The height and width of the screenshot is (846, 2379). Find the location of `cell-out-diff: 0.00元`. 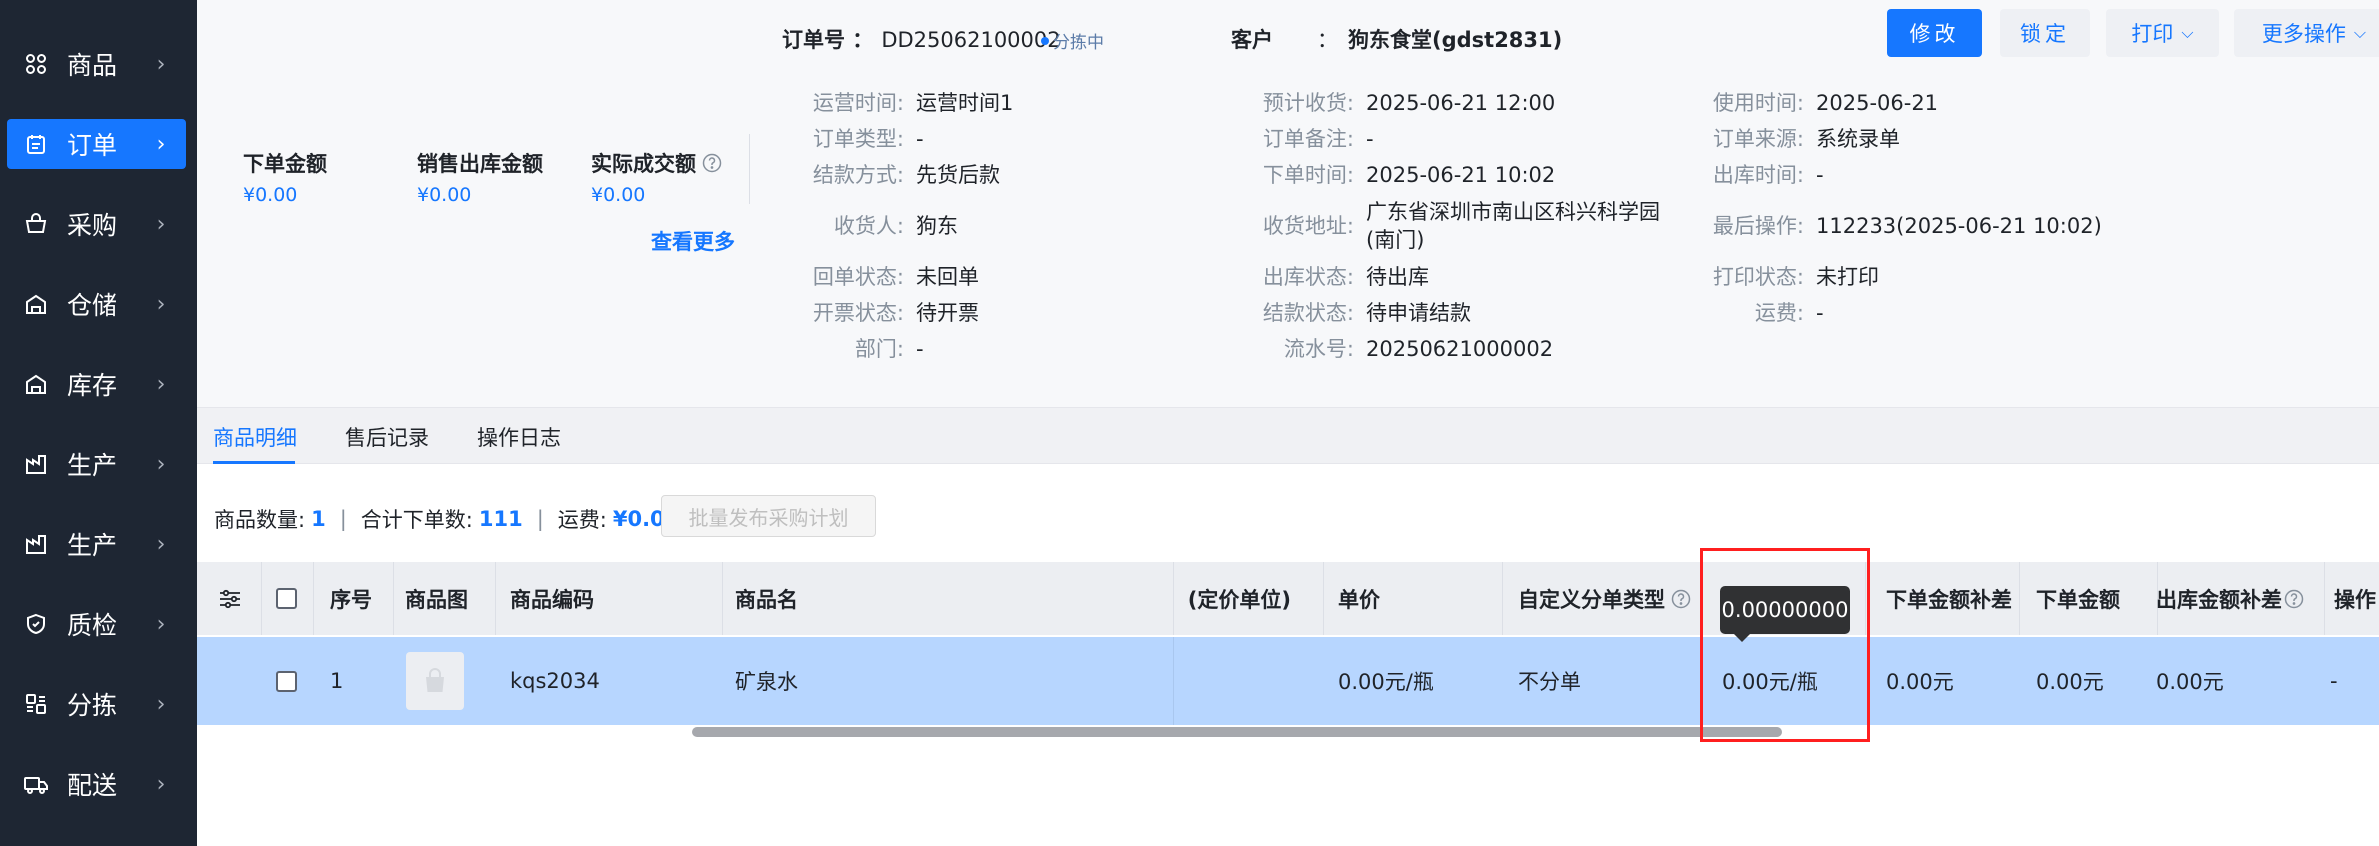

cell-out-diff: 0.00元 is located at coordinates (2190, 682).